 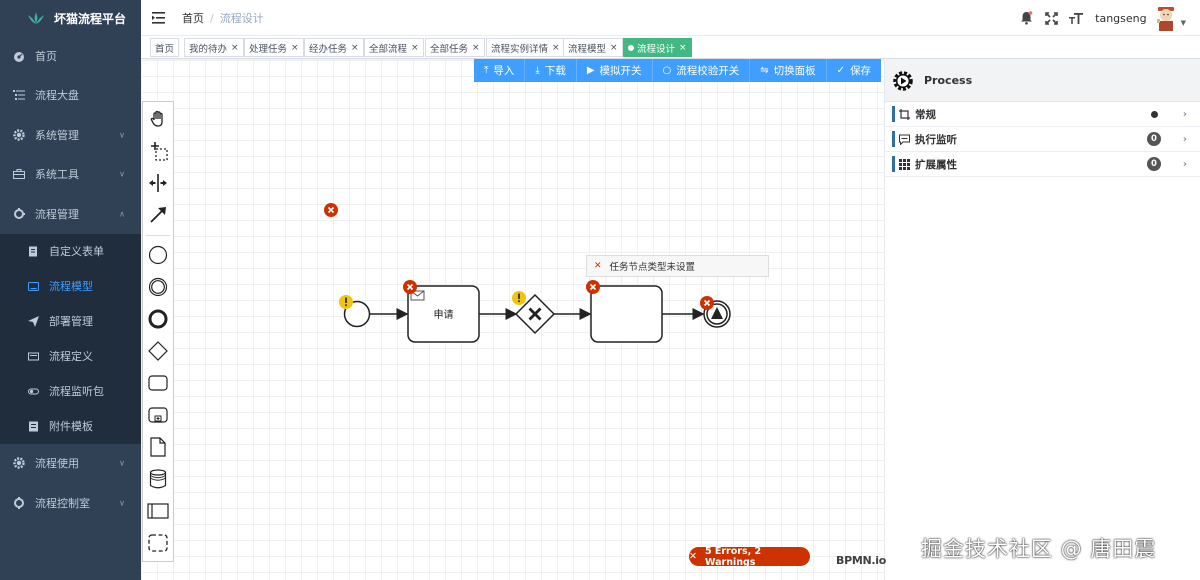 I want to click on switch-panel-button: ⇋ 切换面板, so click(x=788, y=70).